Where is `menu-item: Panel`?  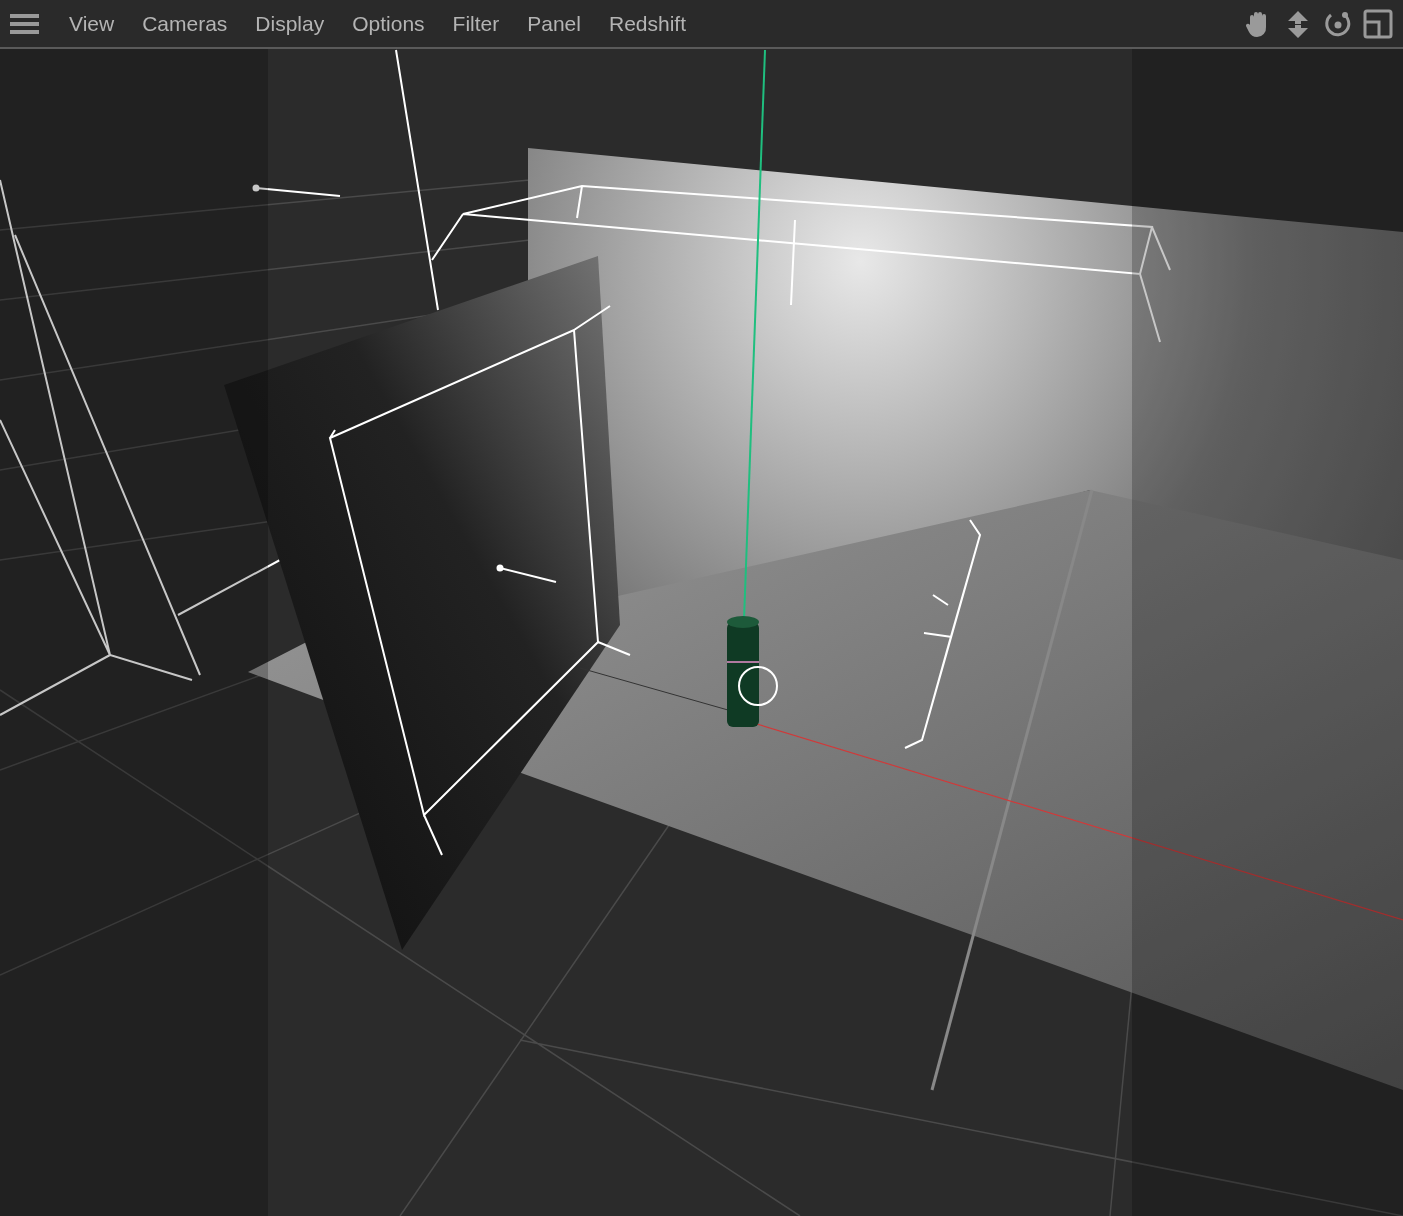
menu-item: Panel is located at coordinates (554, 23).